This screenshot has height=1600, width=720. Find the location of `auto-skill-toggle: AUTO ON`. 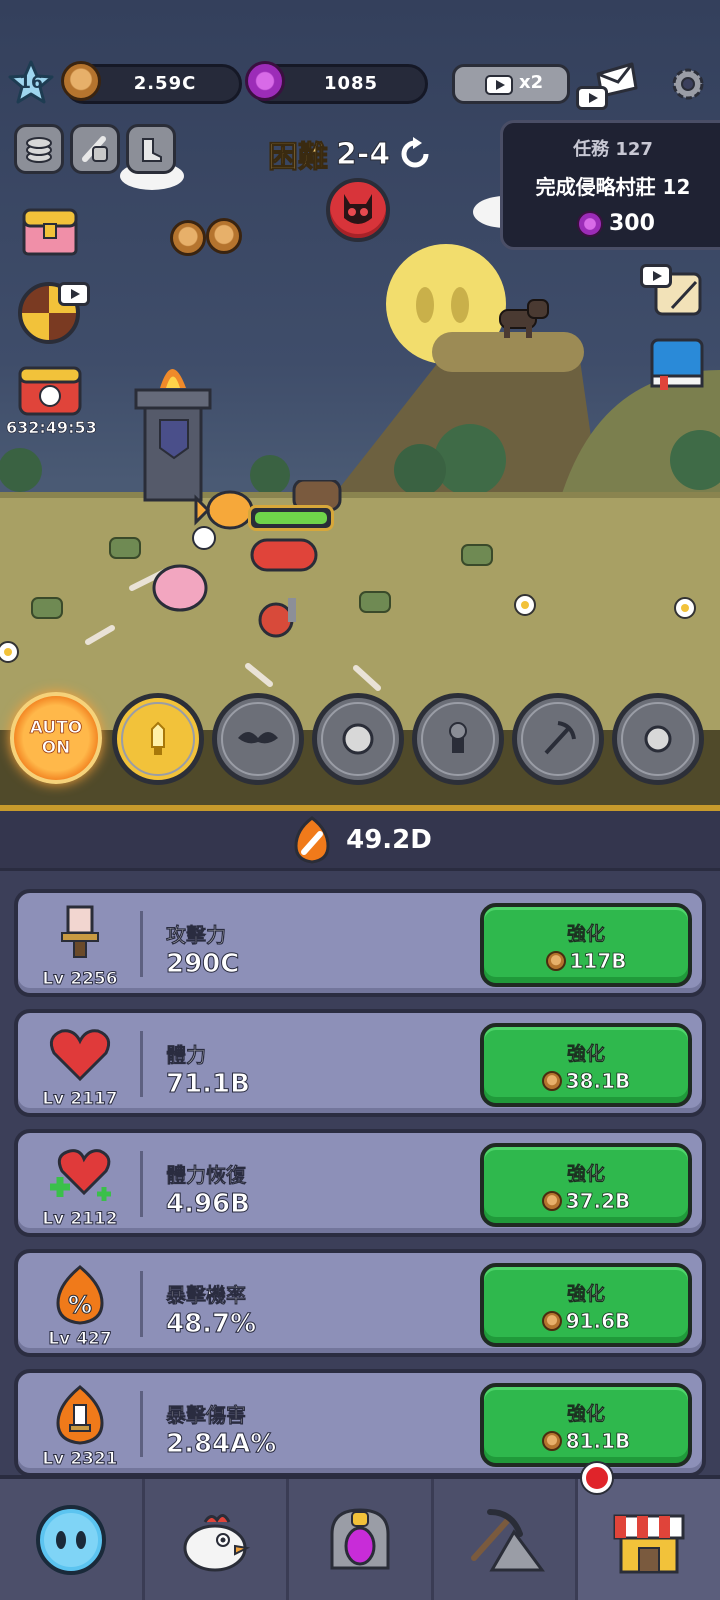

auto-skill-toggle: AUTO ON is located at coordinates (56, 738).